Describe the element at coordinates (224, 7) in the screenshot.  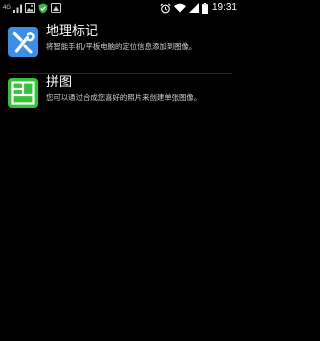
I see `status-clock: 19:31` at that location.